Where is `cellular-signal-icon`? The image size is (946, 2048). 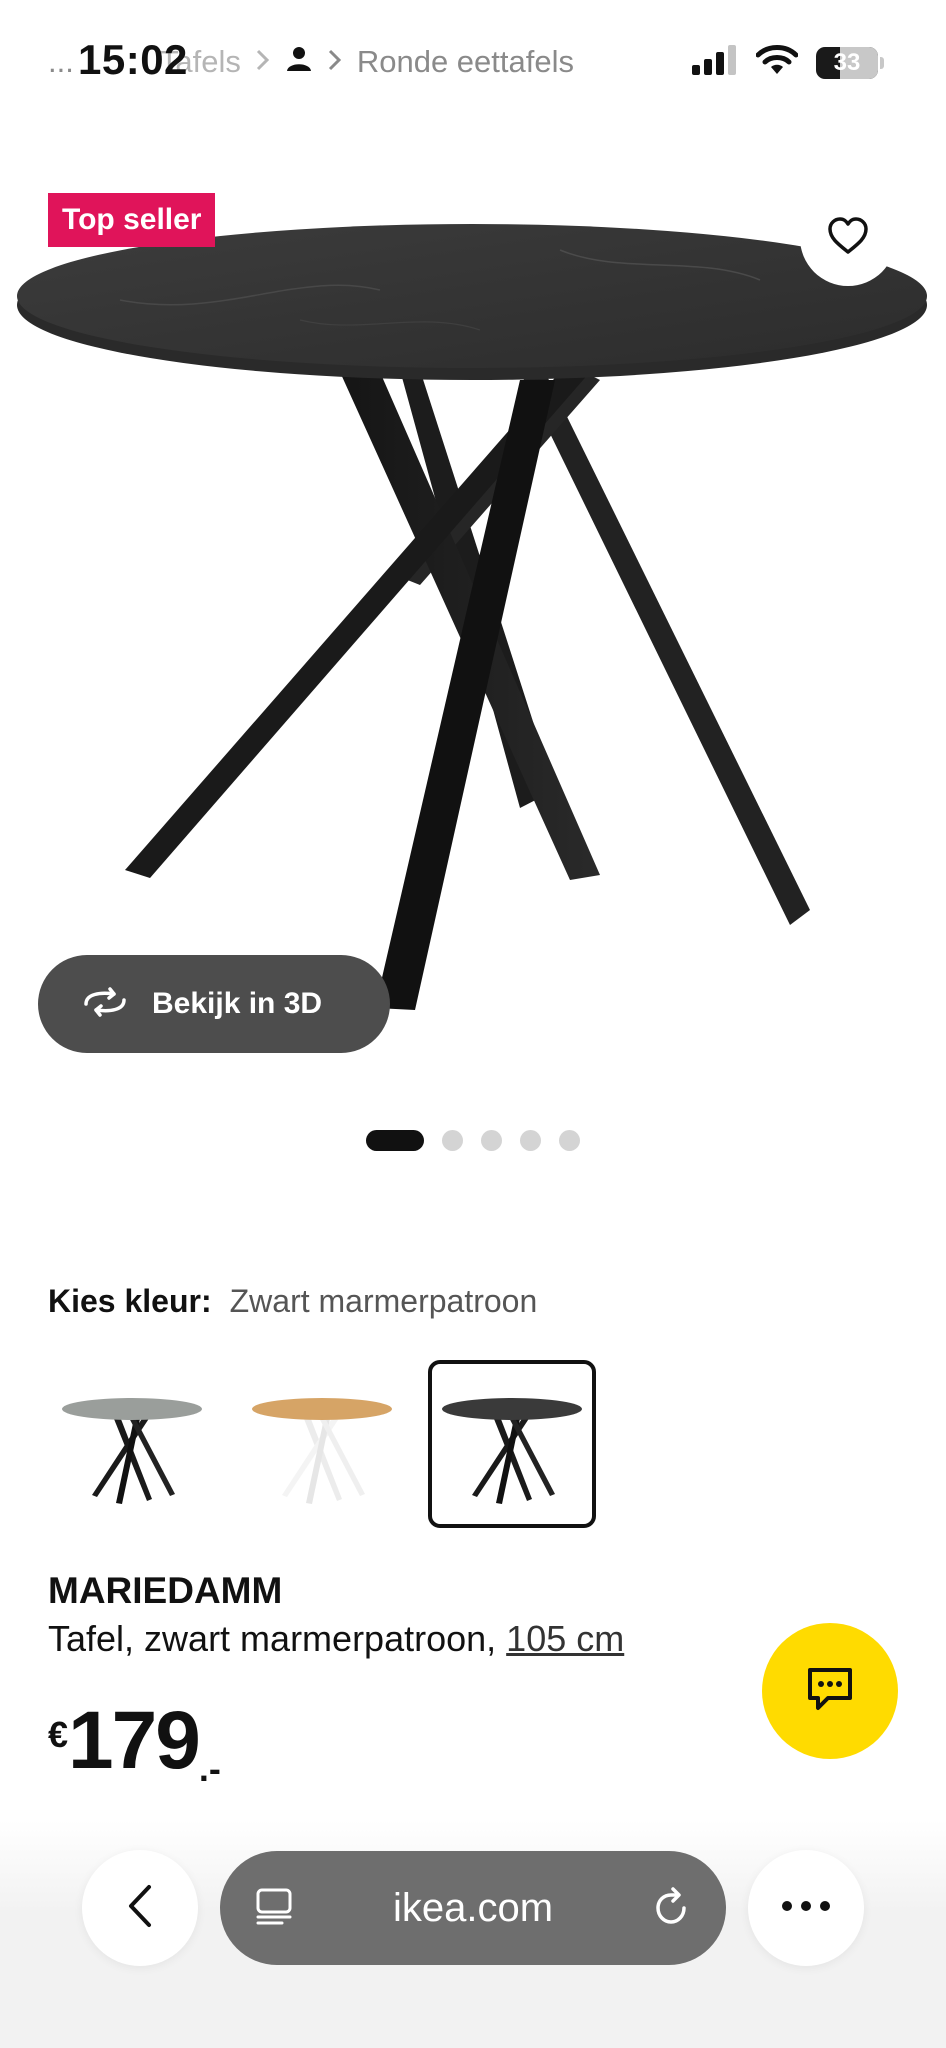
cellular-signal-icon is located at coordinates (715, 62).